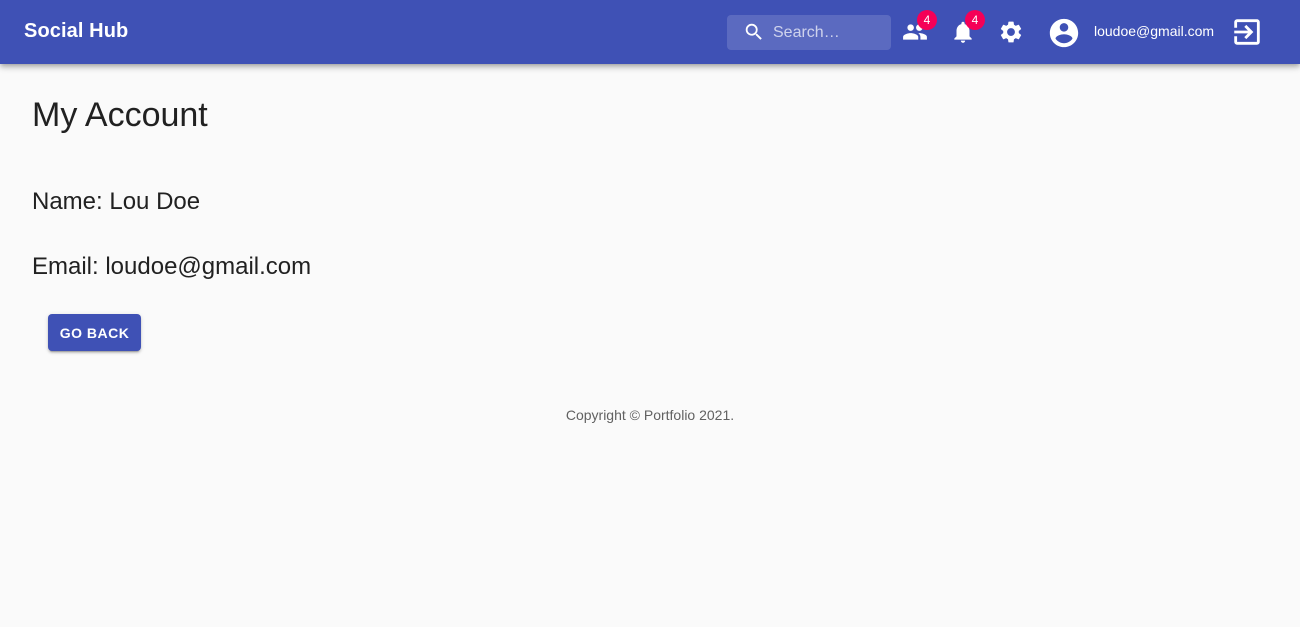  I want to click on gear-icon, so click(1011, 32).